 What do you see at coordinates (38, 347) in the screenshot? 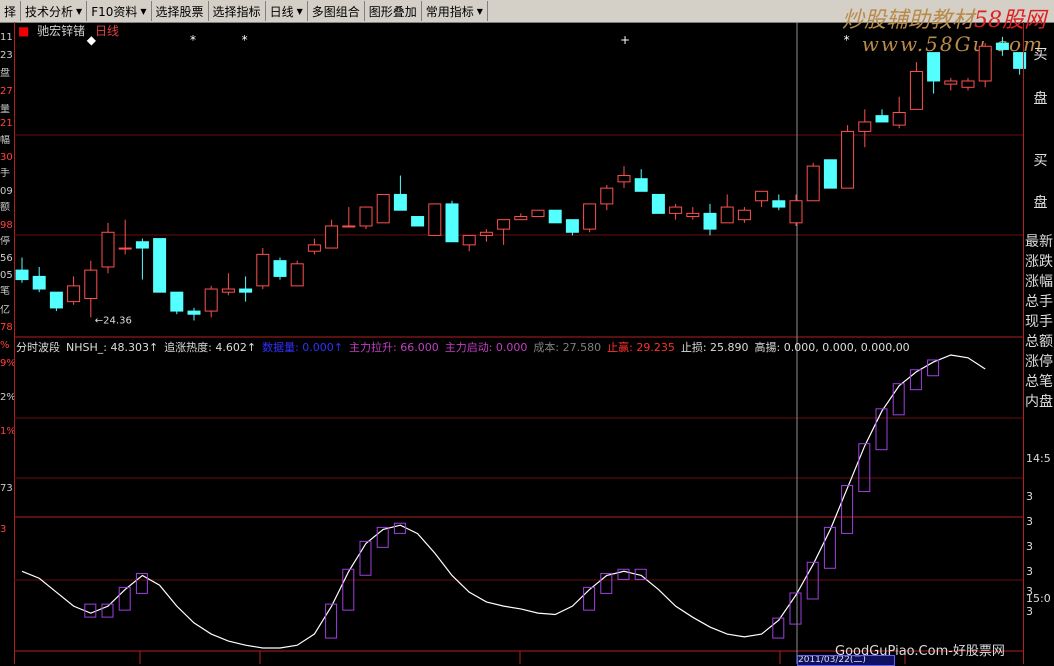
I see `indicator-value: 分时波段` at bounding box center [38, 347].